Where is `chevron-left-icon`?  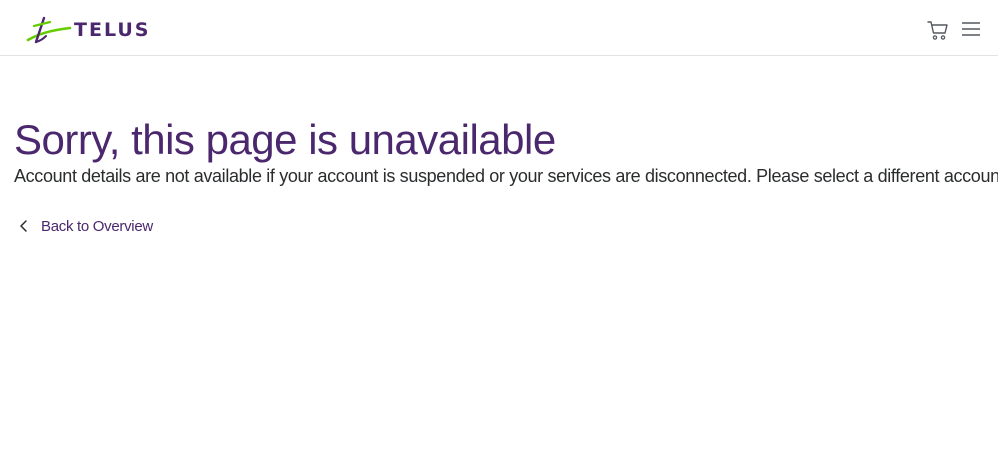 chevron-left-icon is located at coordinates (23, 226).